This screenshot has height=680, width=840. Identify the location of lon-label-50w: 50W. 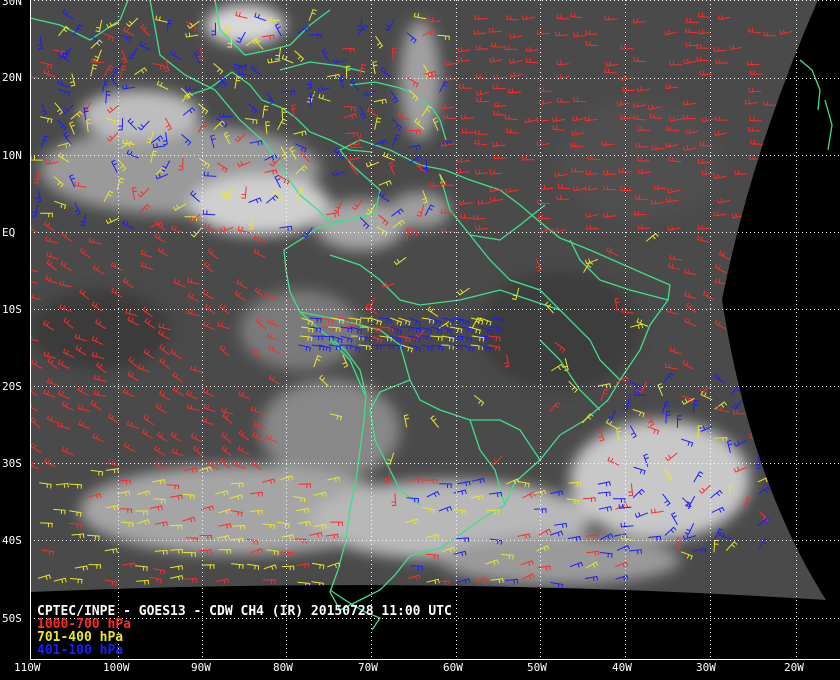
(537, 667).